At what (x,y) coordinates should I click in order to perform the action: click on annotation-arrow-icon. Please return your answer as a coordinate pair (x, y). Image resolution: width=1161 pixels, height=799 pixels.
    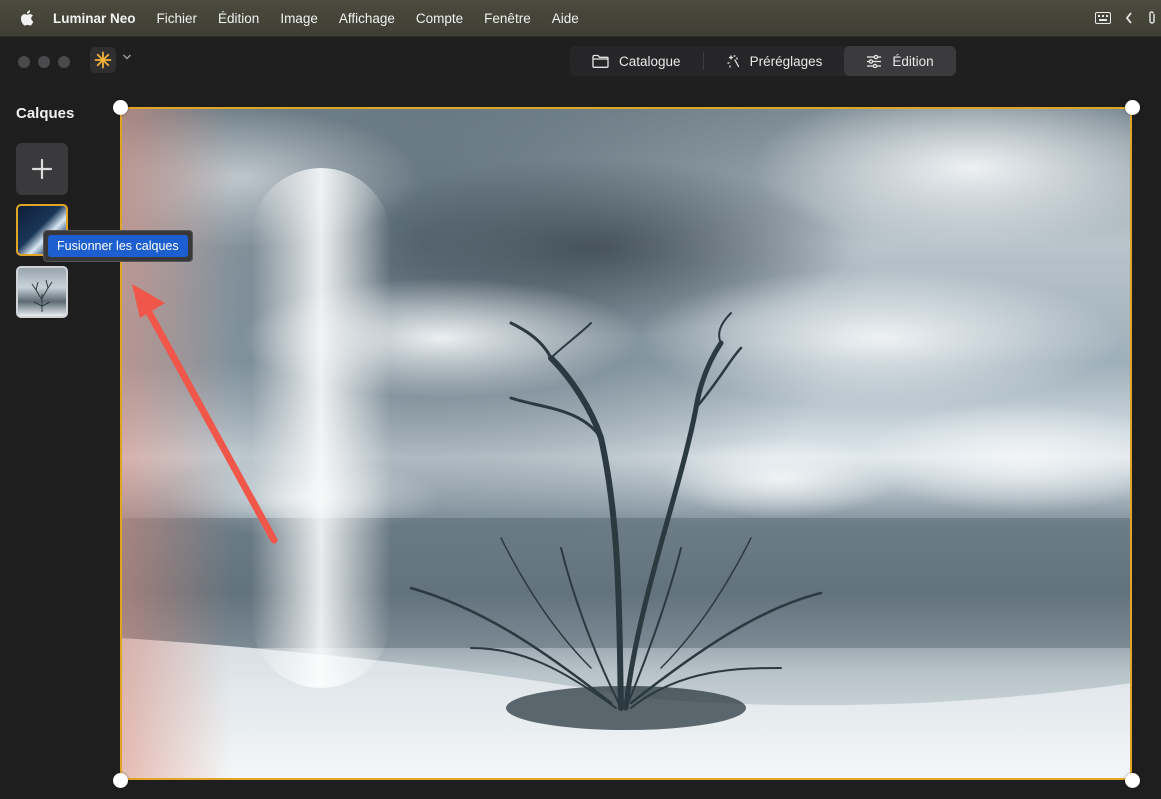
    Looking at the image, I should click on (205, 414).